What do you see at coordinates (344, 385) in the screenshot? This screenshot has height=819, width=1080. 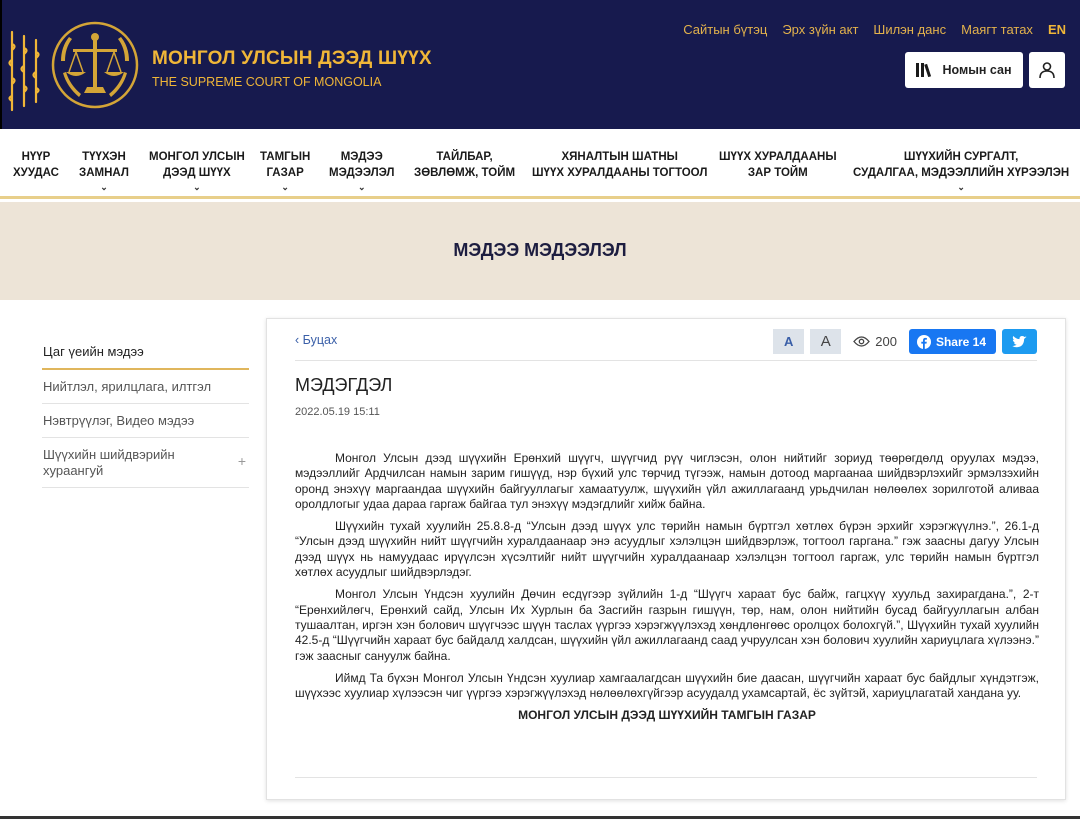 I see `article-title: МЭДЭГДЭЛ` at bounding box center [344, 385].